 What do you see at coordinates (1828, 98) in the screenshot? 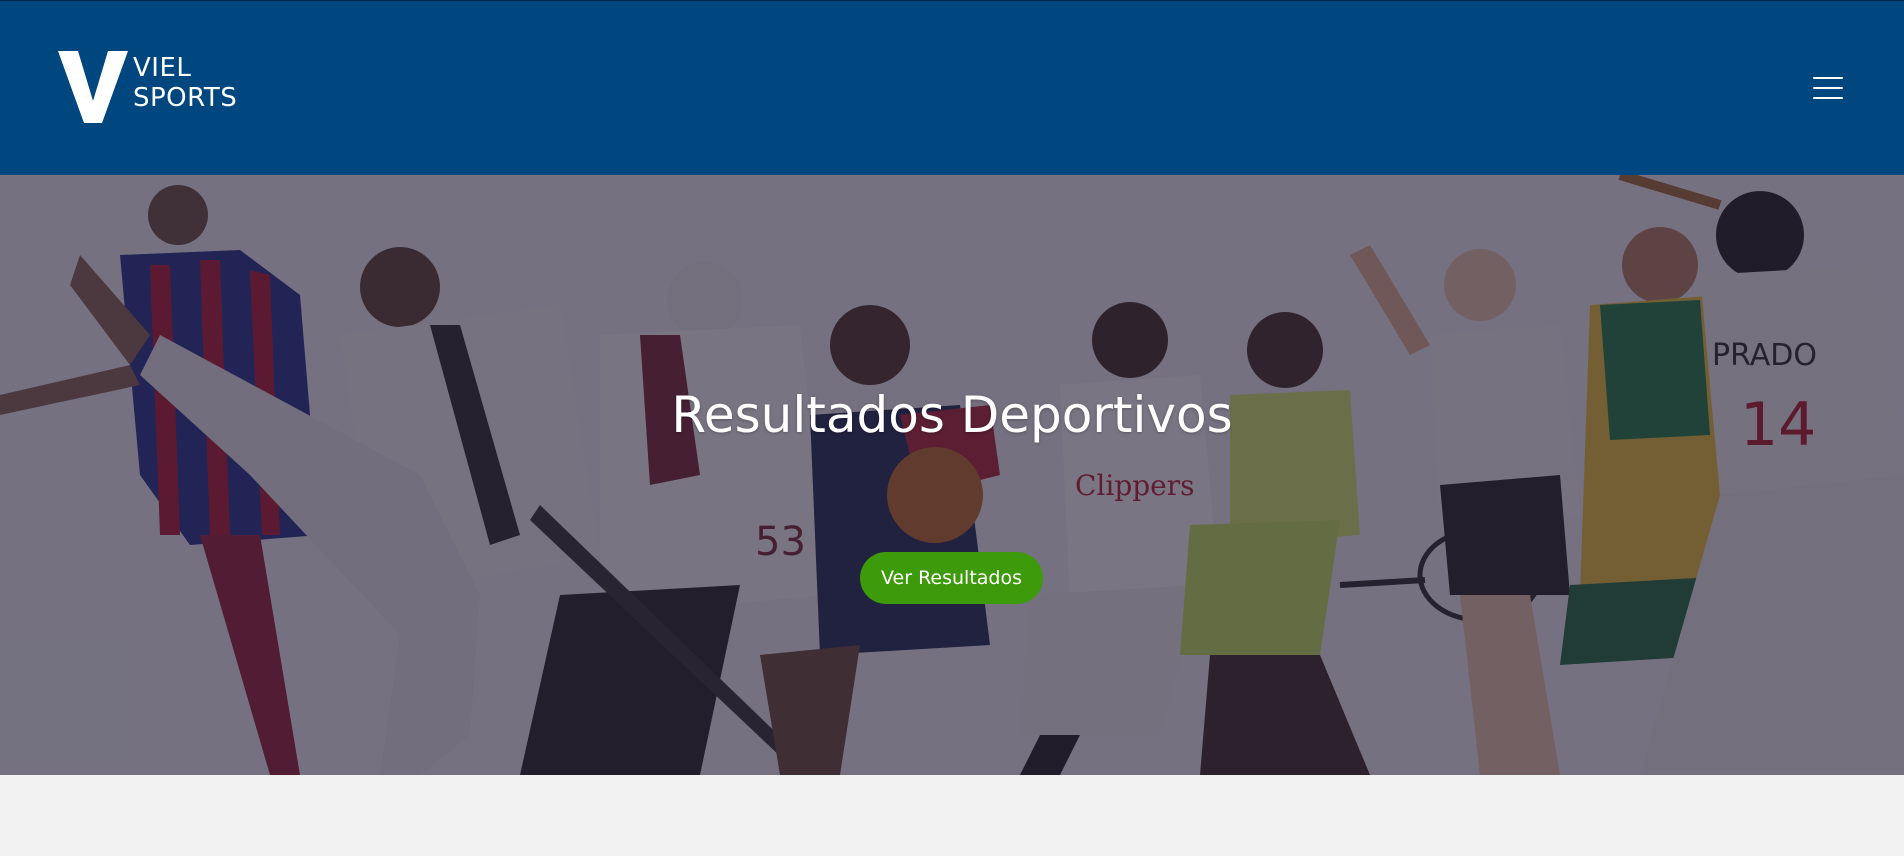
I see `menu-bar-bottom` at bounding box center [1828, 98].